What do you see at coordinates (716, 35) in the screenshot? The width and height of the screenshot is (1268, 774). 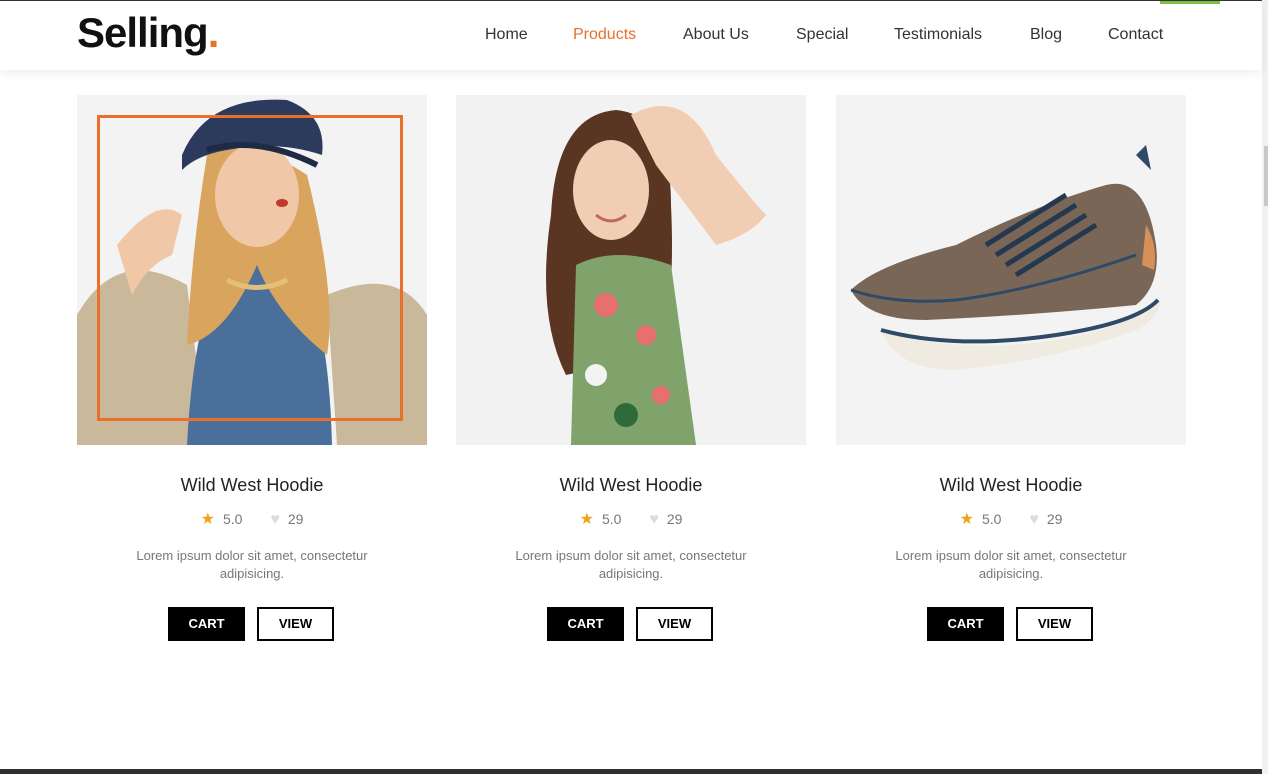 I see `nav-item-about-us: About Us` at bounding box center [716, 35].